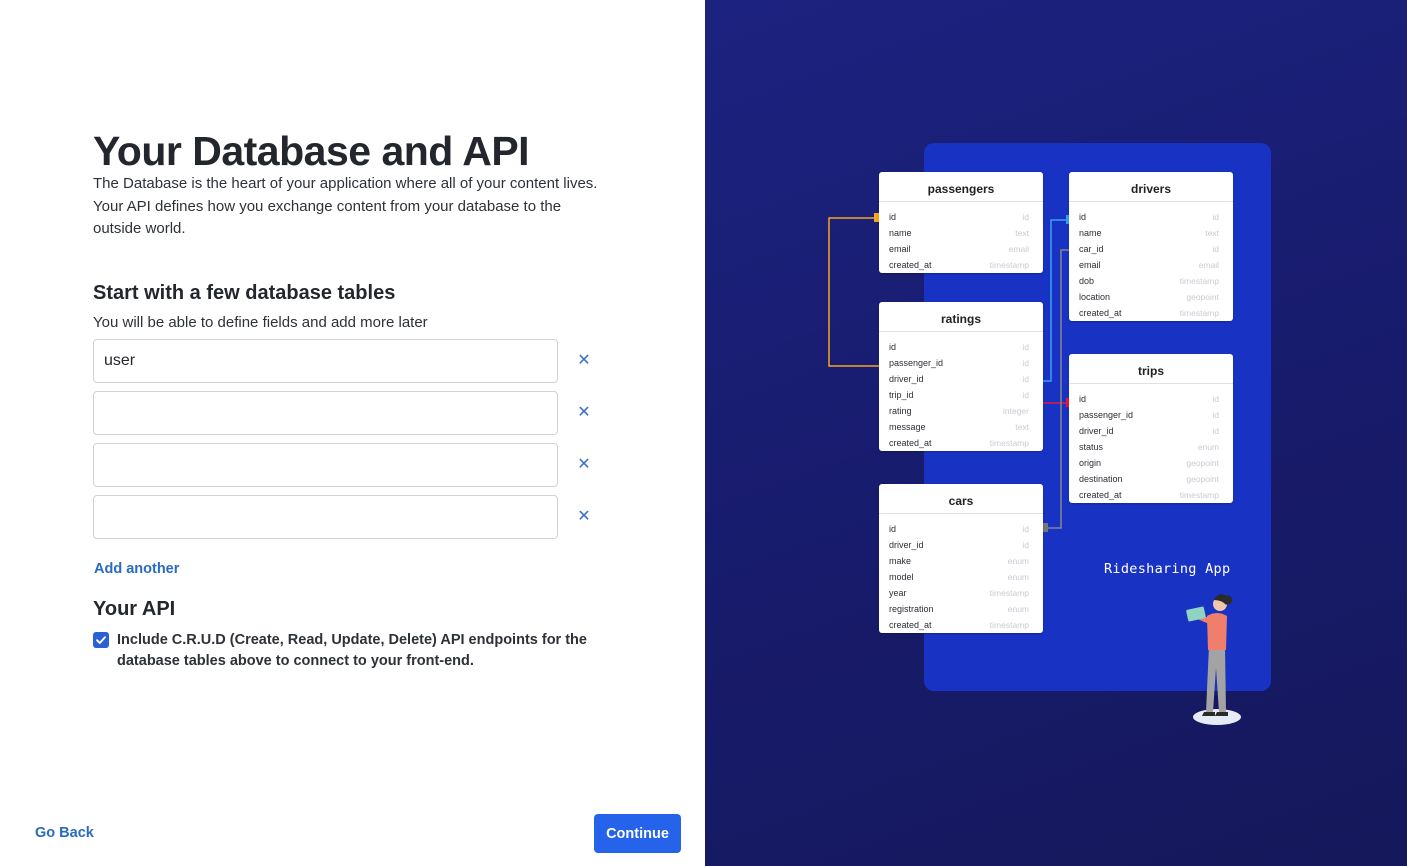  I want to click on field-name: destination, so click(1101, 479).